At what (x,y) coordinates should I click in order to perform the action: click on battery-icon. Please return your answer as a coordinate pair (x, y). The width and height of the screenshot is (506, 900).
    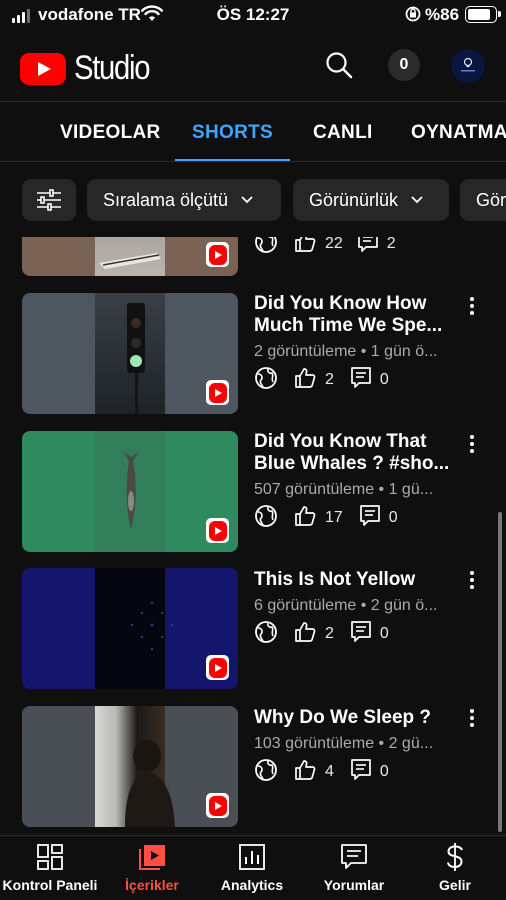
    Looking at the image, I should click on (483, 14).